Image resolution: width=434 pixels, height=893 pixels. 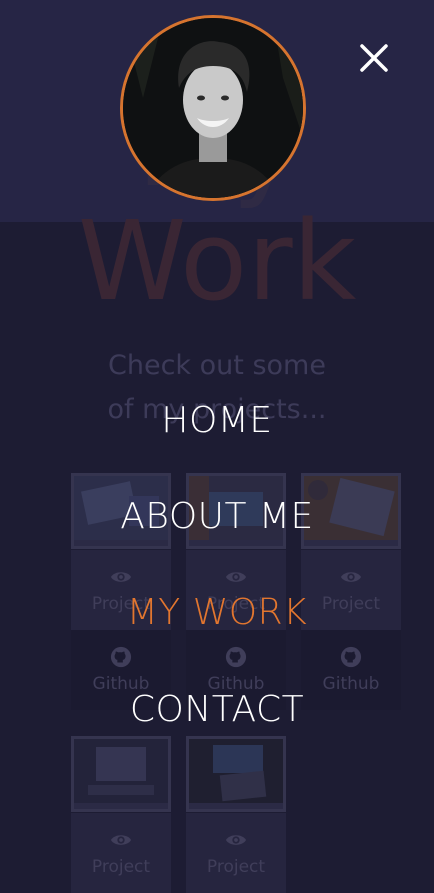 I want to click on nav-home: HOME, so click(x=217, y=421).